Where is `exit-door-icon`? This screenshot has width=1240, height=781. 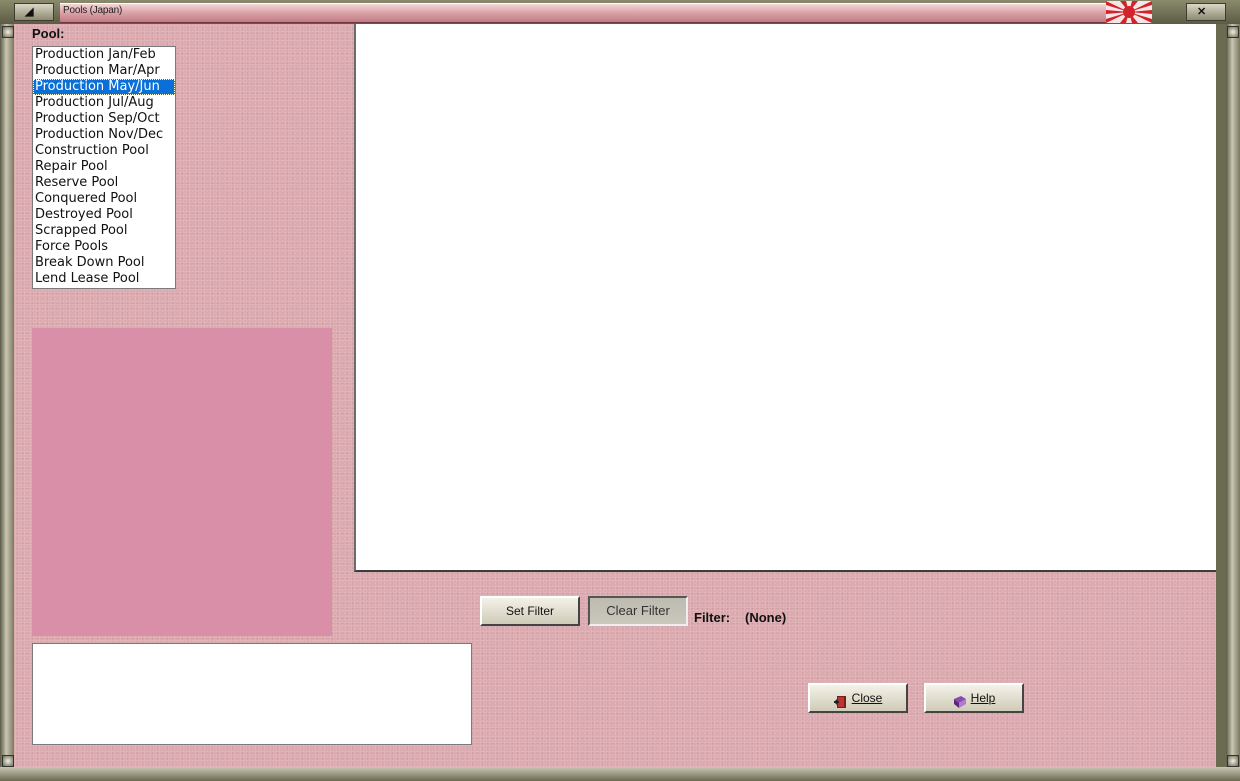 exit-door-icon is located at coordinates (840, 700).